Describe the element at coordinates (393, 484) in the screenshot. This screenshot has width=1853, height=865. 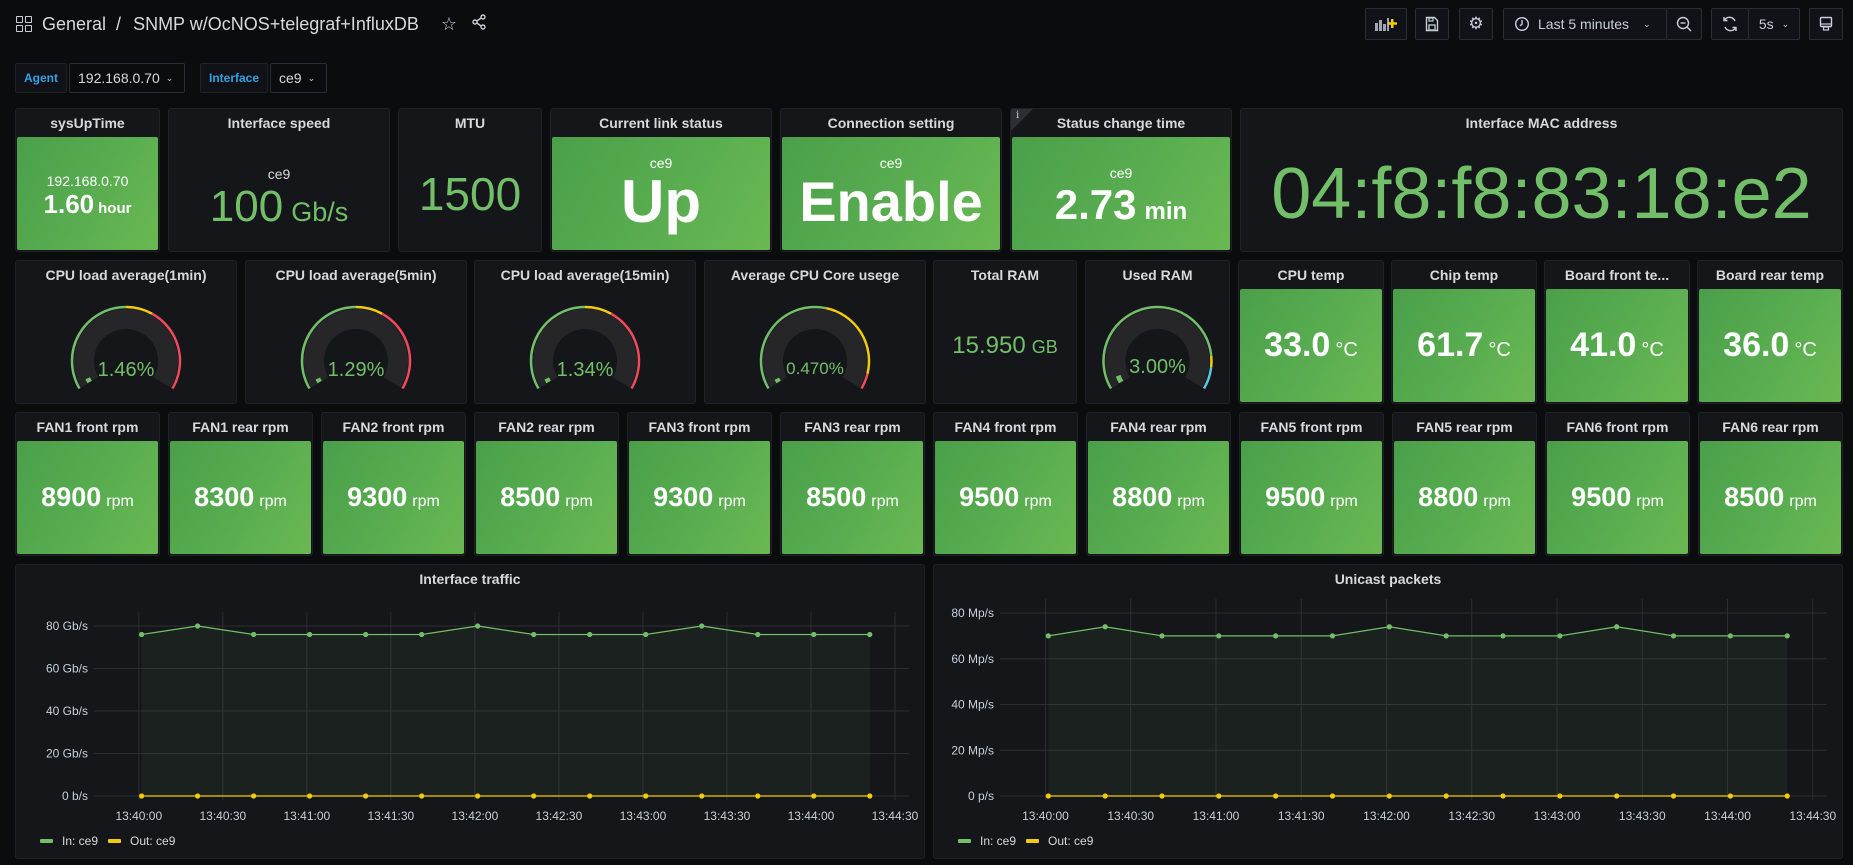
I see `panel-fan-3: FAN2 front rpm 9300 rpm` at that location.